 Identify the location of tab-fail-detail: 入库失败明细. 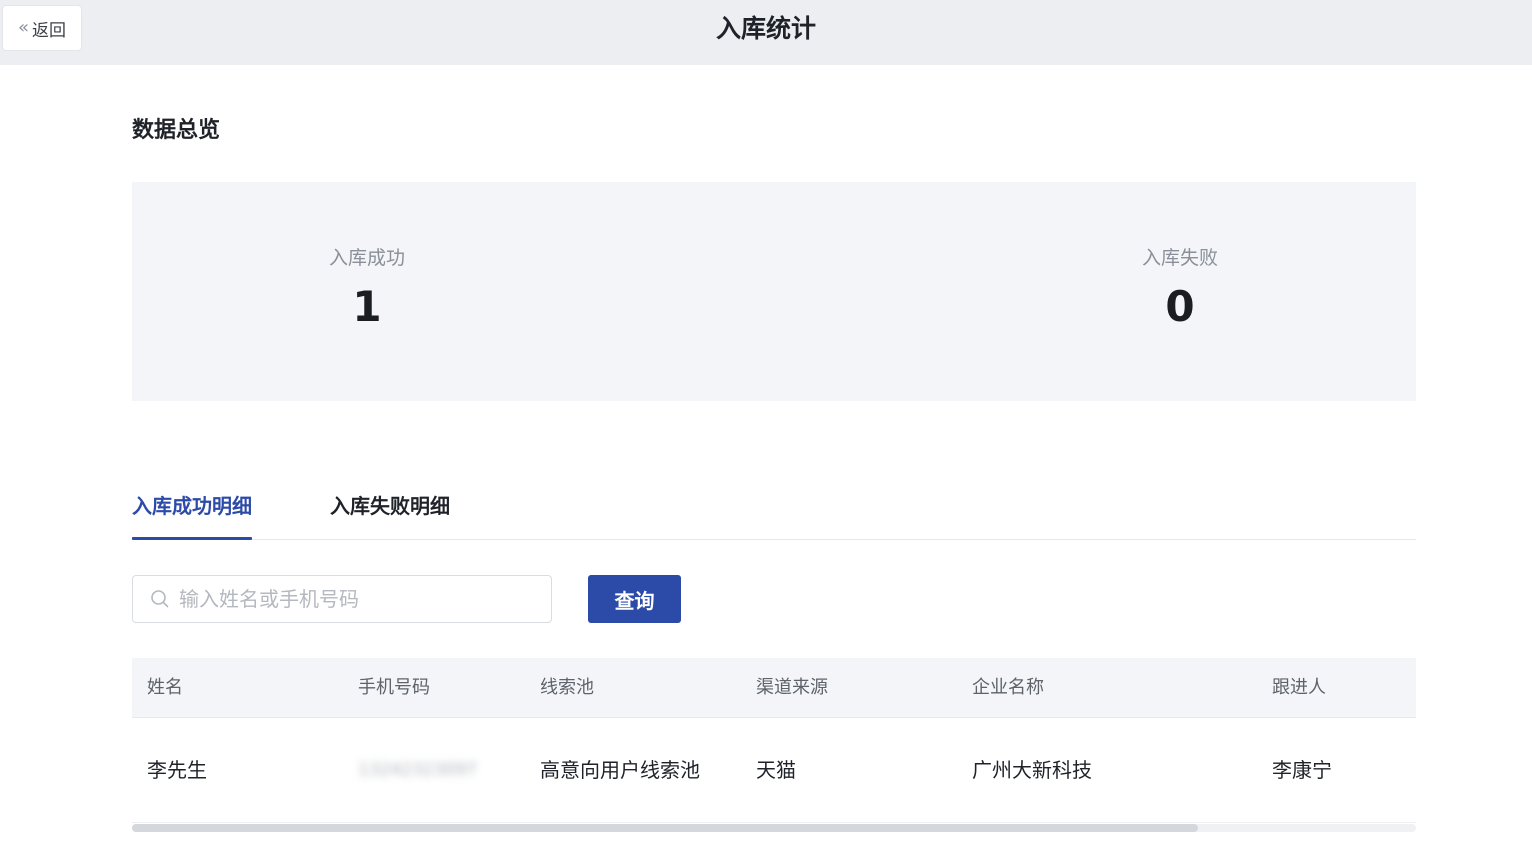
(390, 514).